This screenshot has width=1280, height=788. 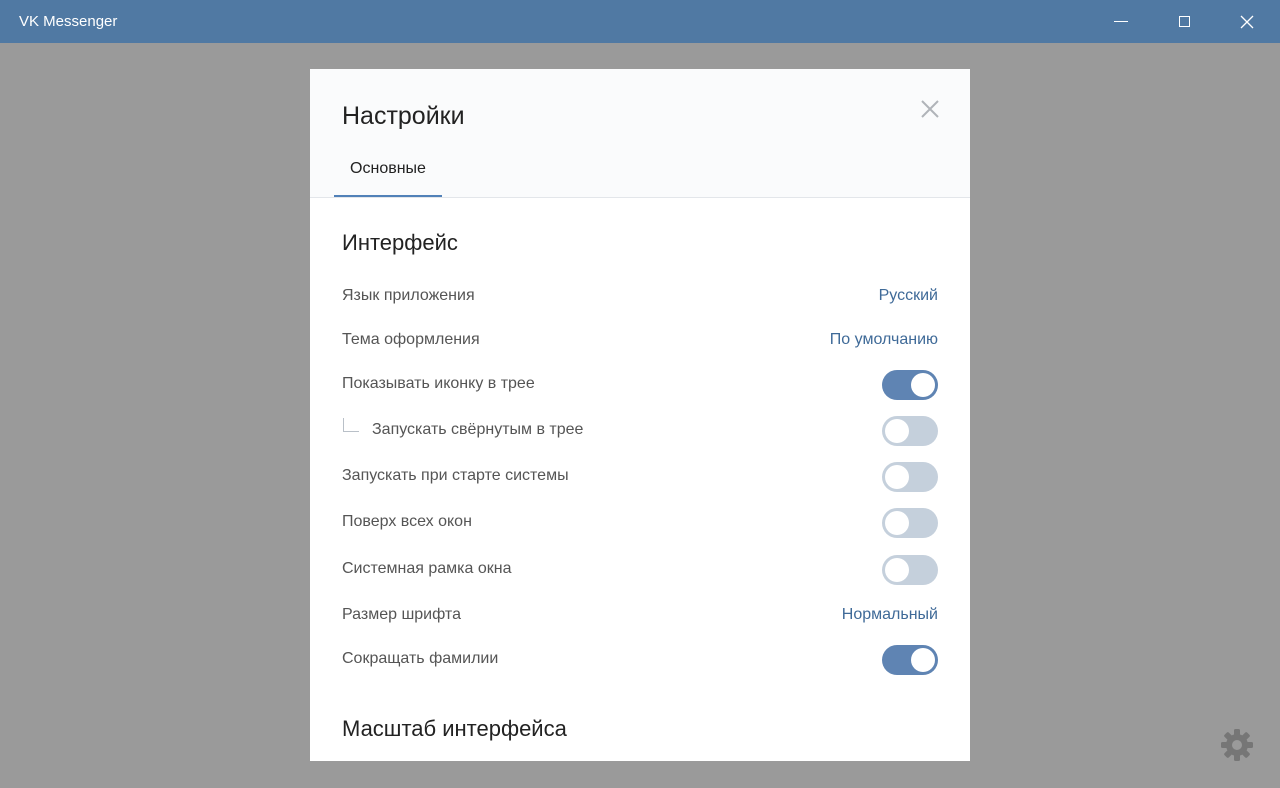 I want to click on setting-row-shorten-surnames: Сокращать фамилии, so click(x=640, y=660).